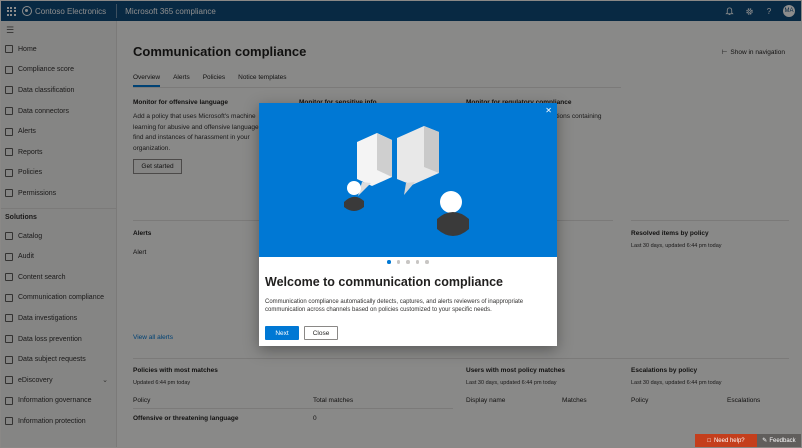 This screenshot has width=802, height=448. I want to click on carousel-pager, so click(408, 262).